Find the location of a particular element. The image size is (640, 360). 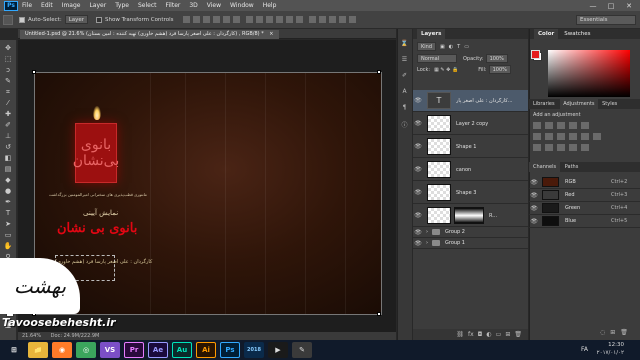

auto-select-checkbox is located at coordinates (22, 19).